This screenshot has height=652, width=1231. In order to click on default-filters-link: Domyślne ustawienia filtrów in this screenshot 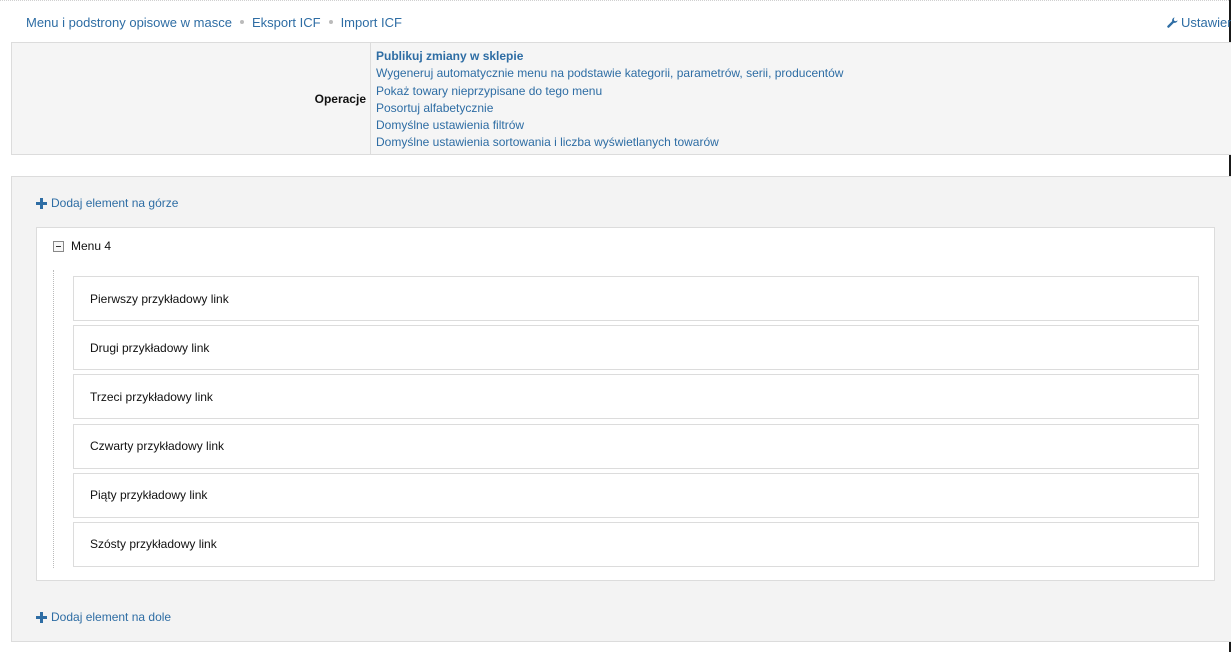, I will do `click(609, 125)`.